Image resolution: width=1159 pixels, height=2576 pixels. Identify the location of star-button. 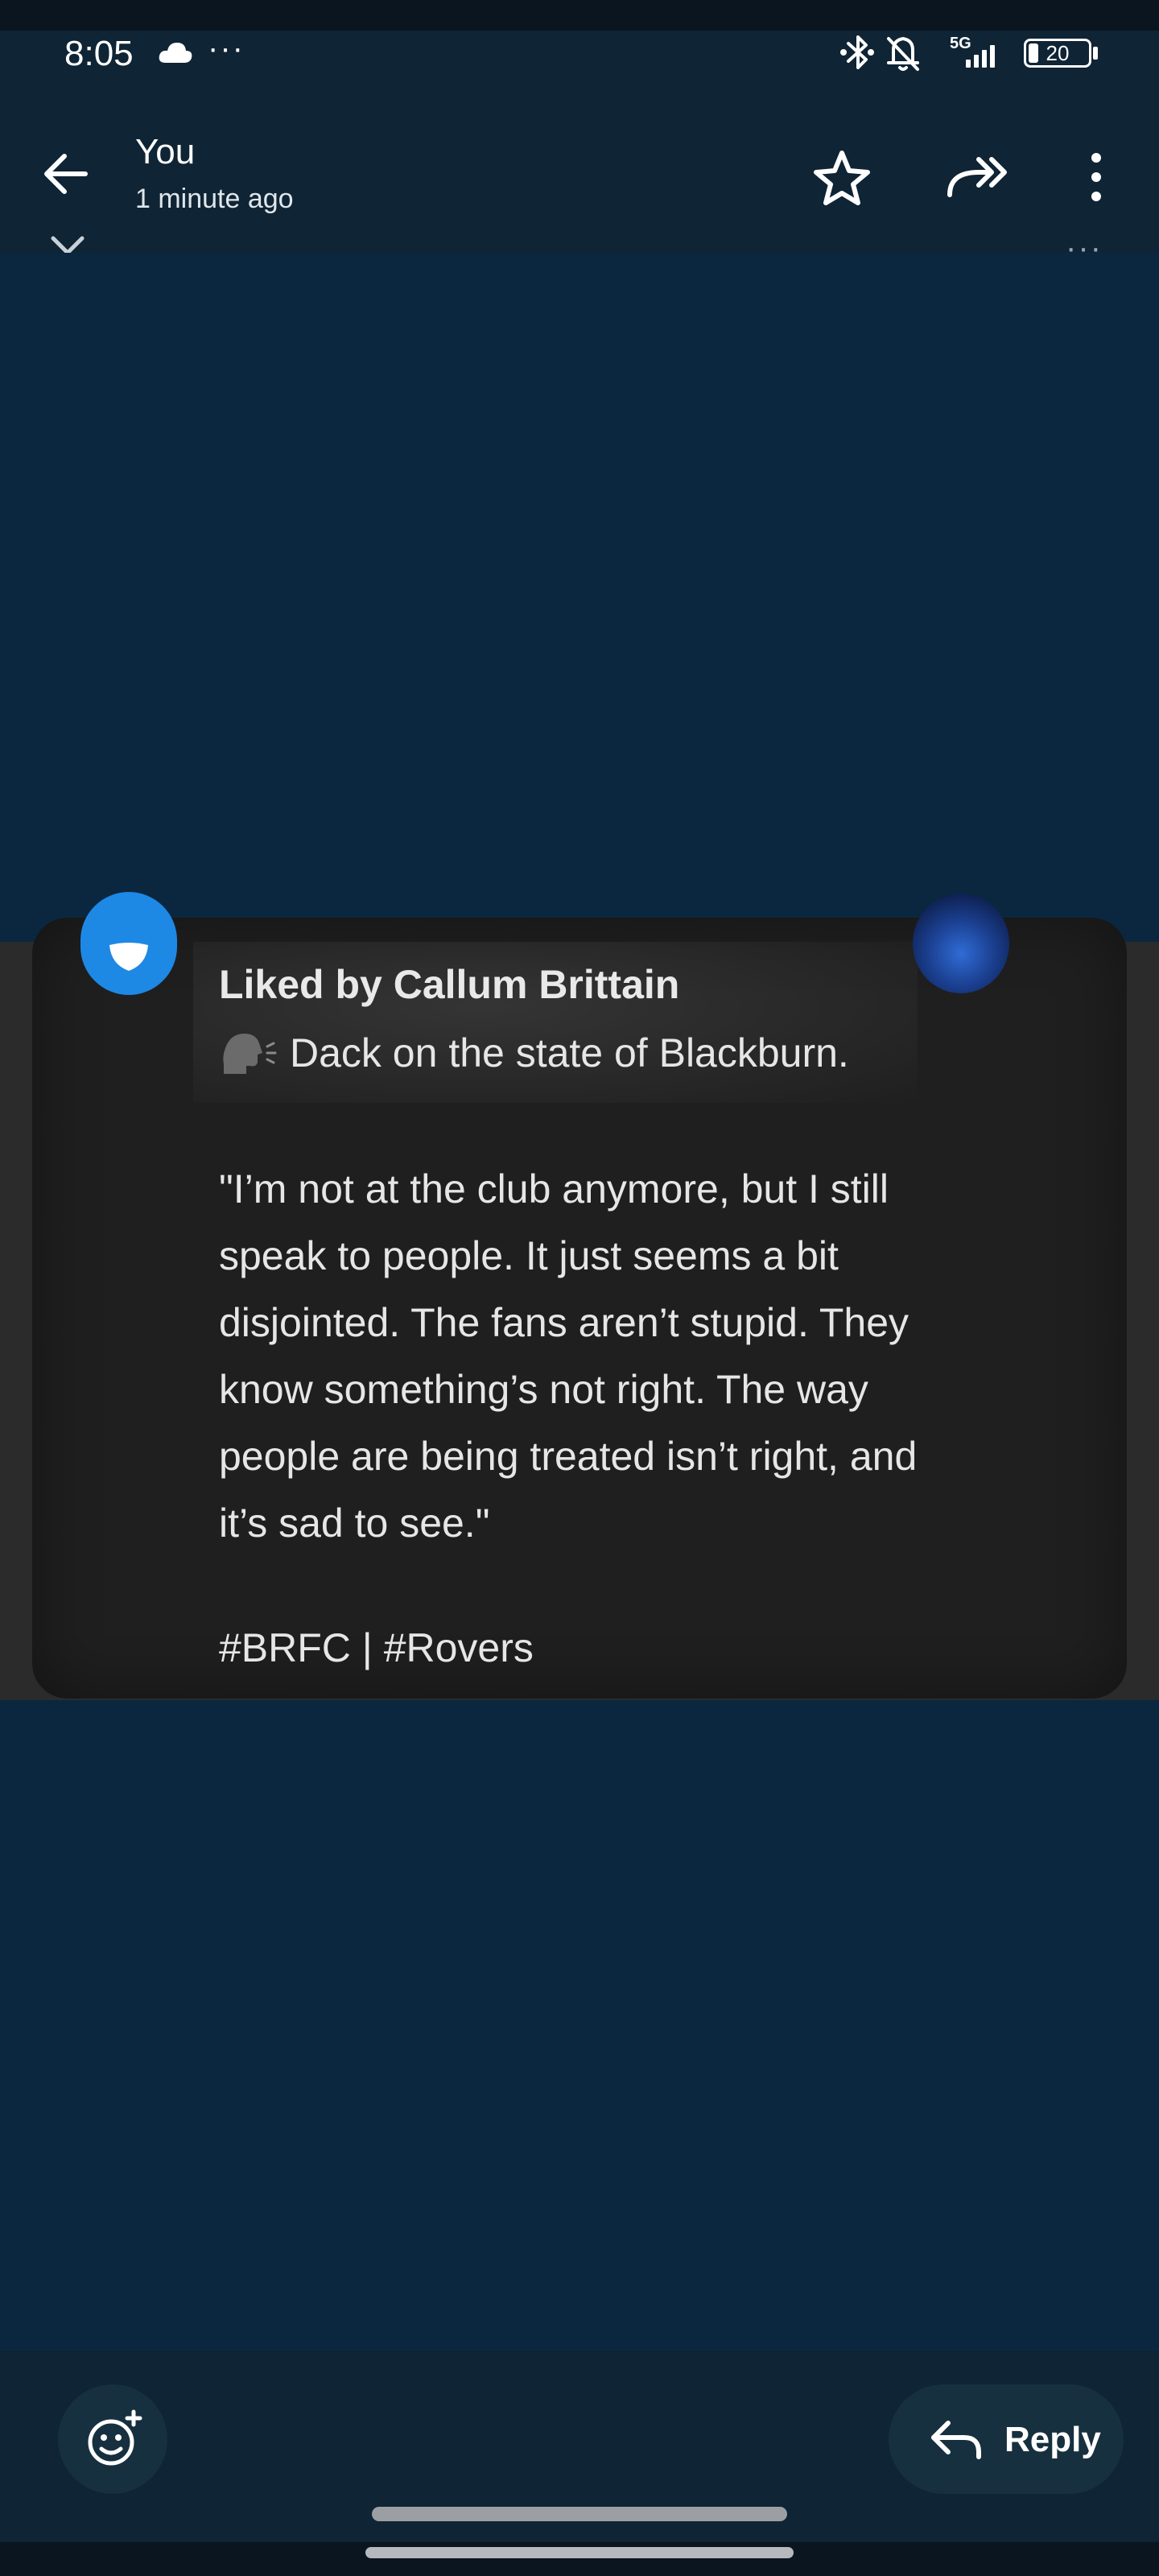
(842, 178).